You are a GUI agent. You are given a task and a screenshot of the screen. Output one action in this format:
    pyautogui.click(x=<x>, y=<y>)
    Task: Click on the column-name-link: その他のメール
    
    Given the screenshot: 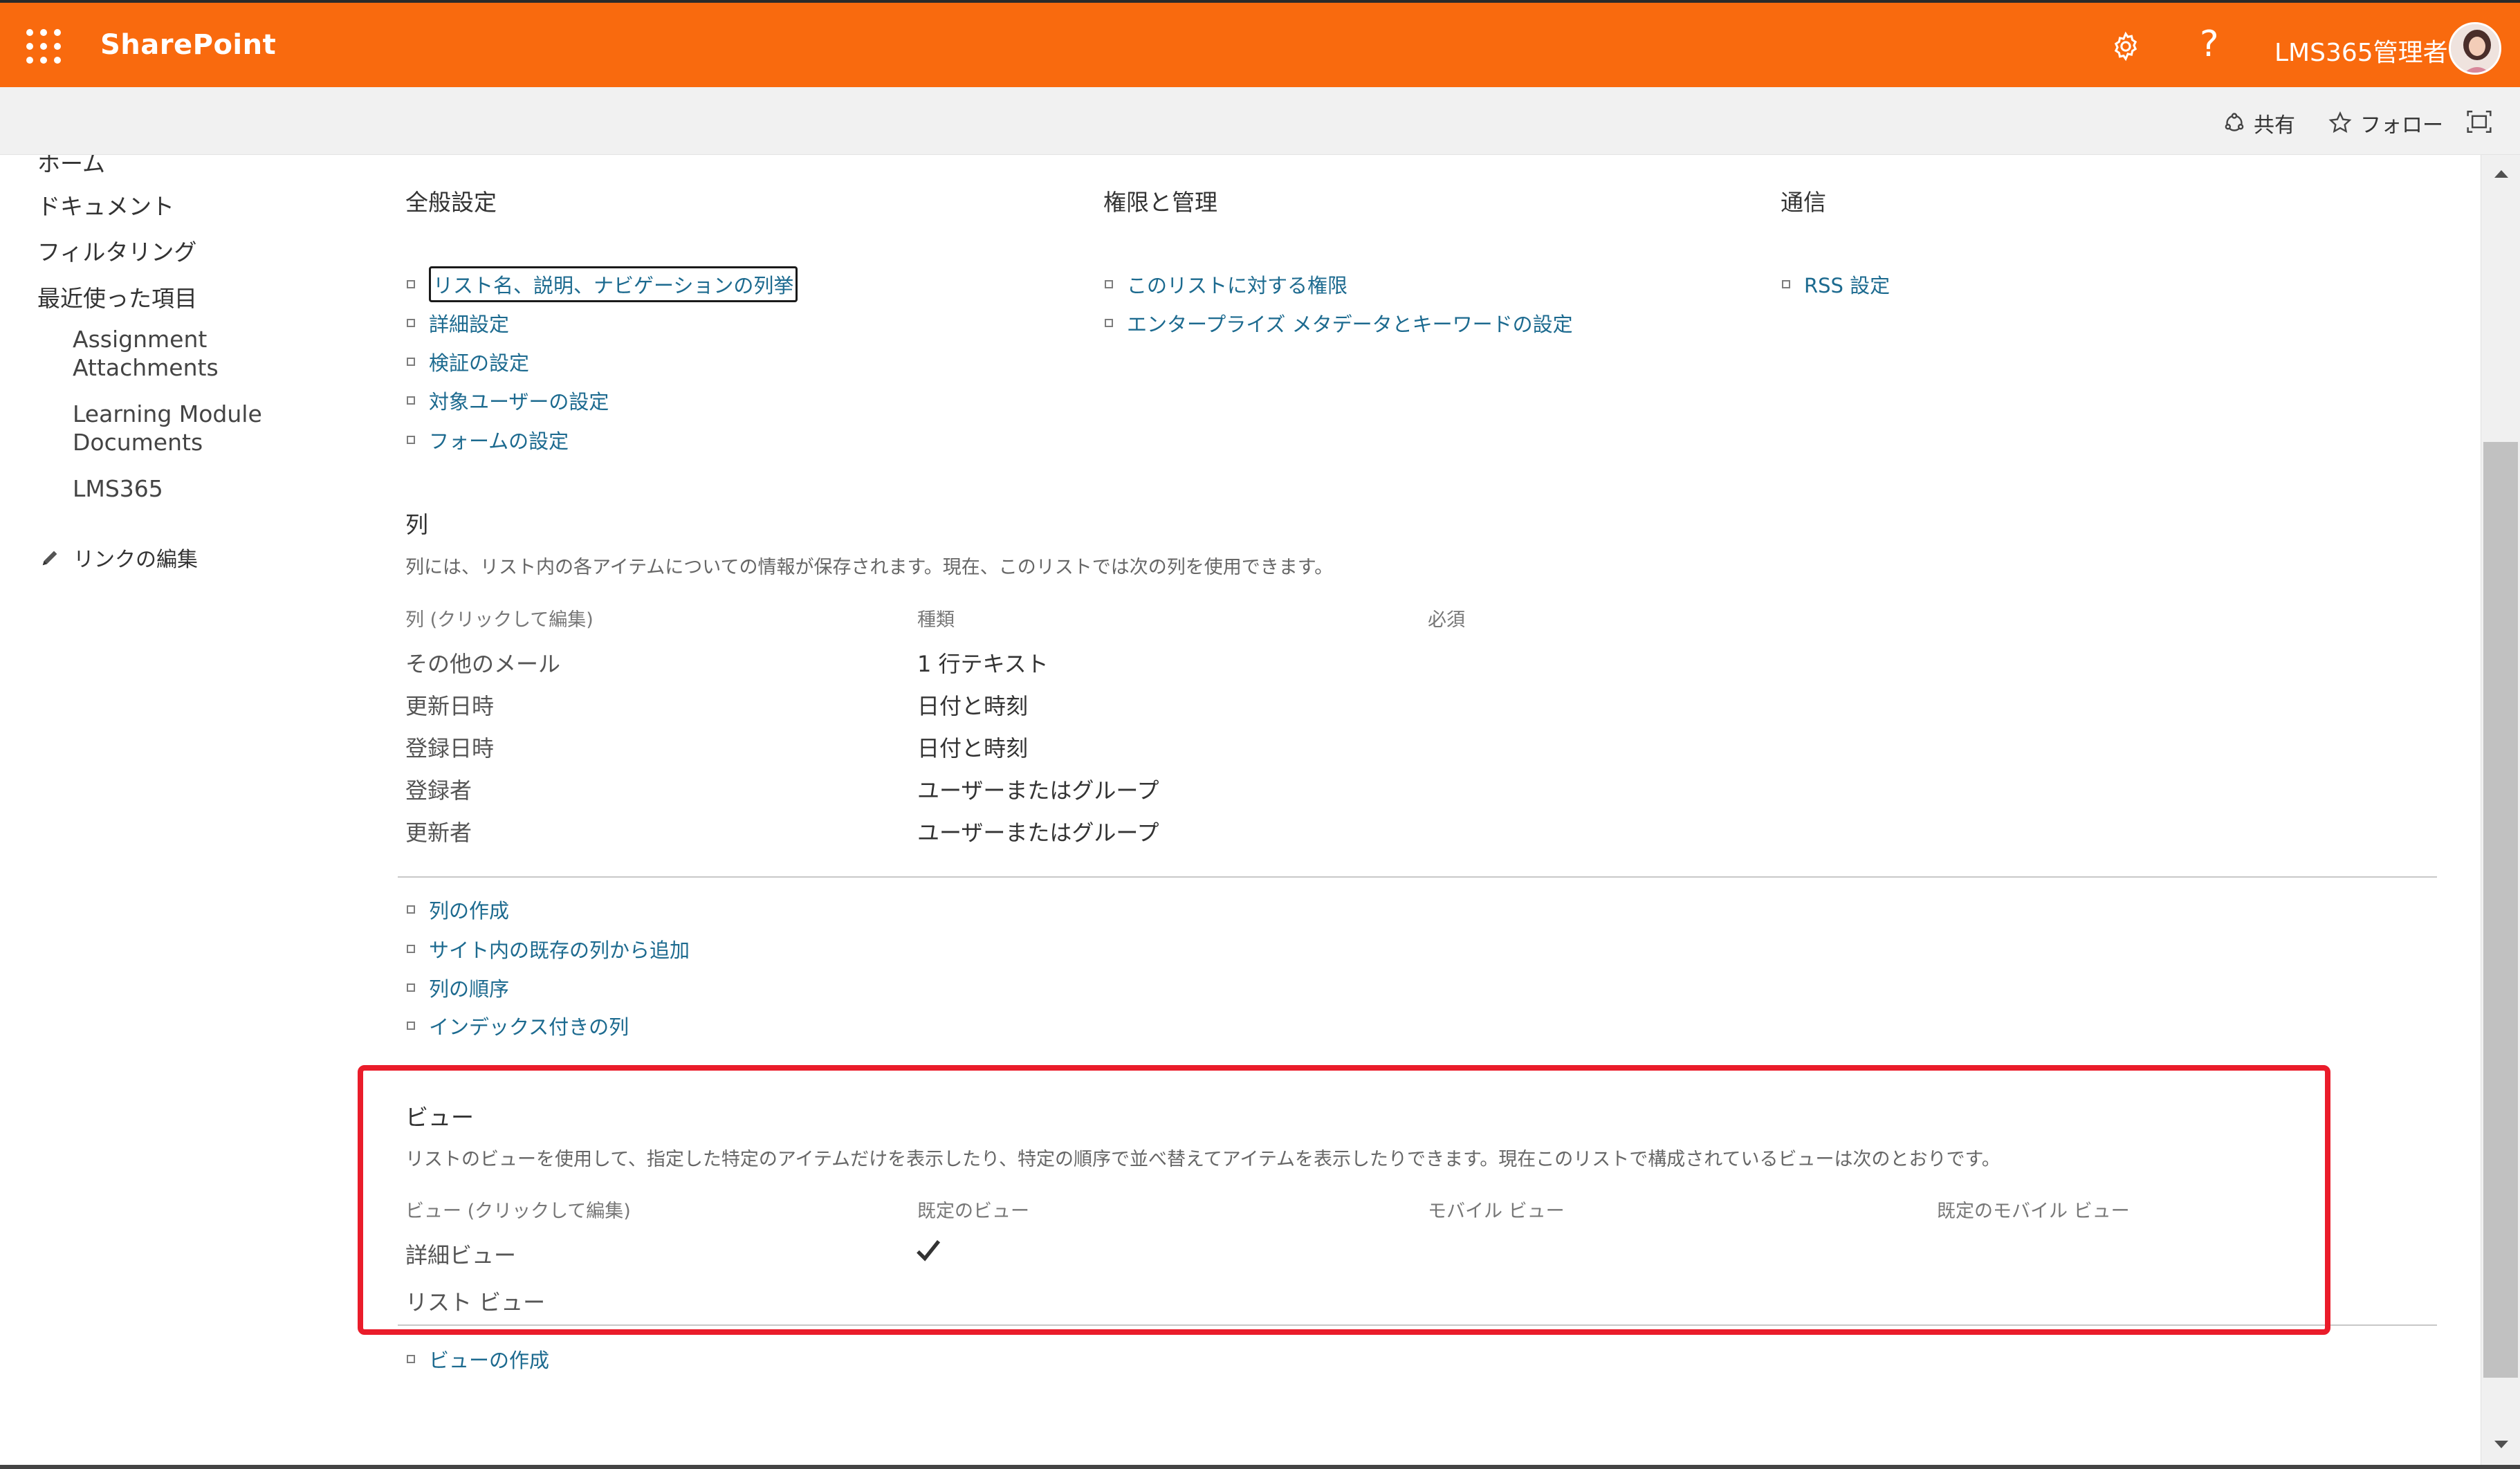 What is the action you would take?
    pyautogui.click(x=482, y=662)
    